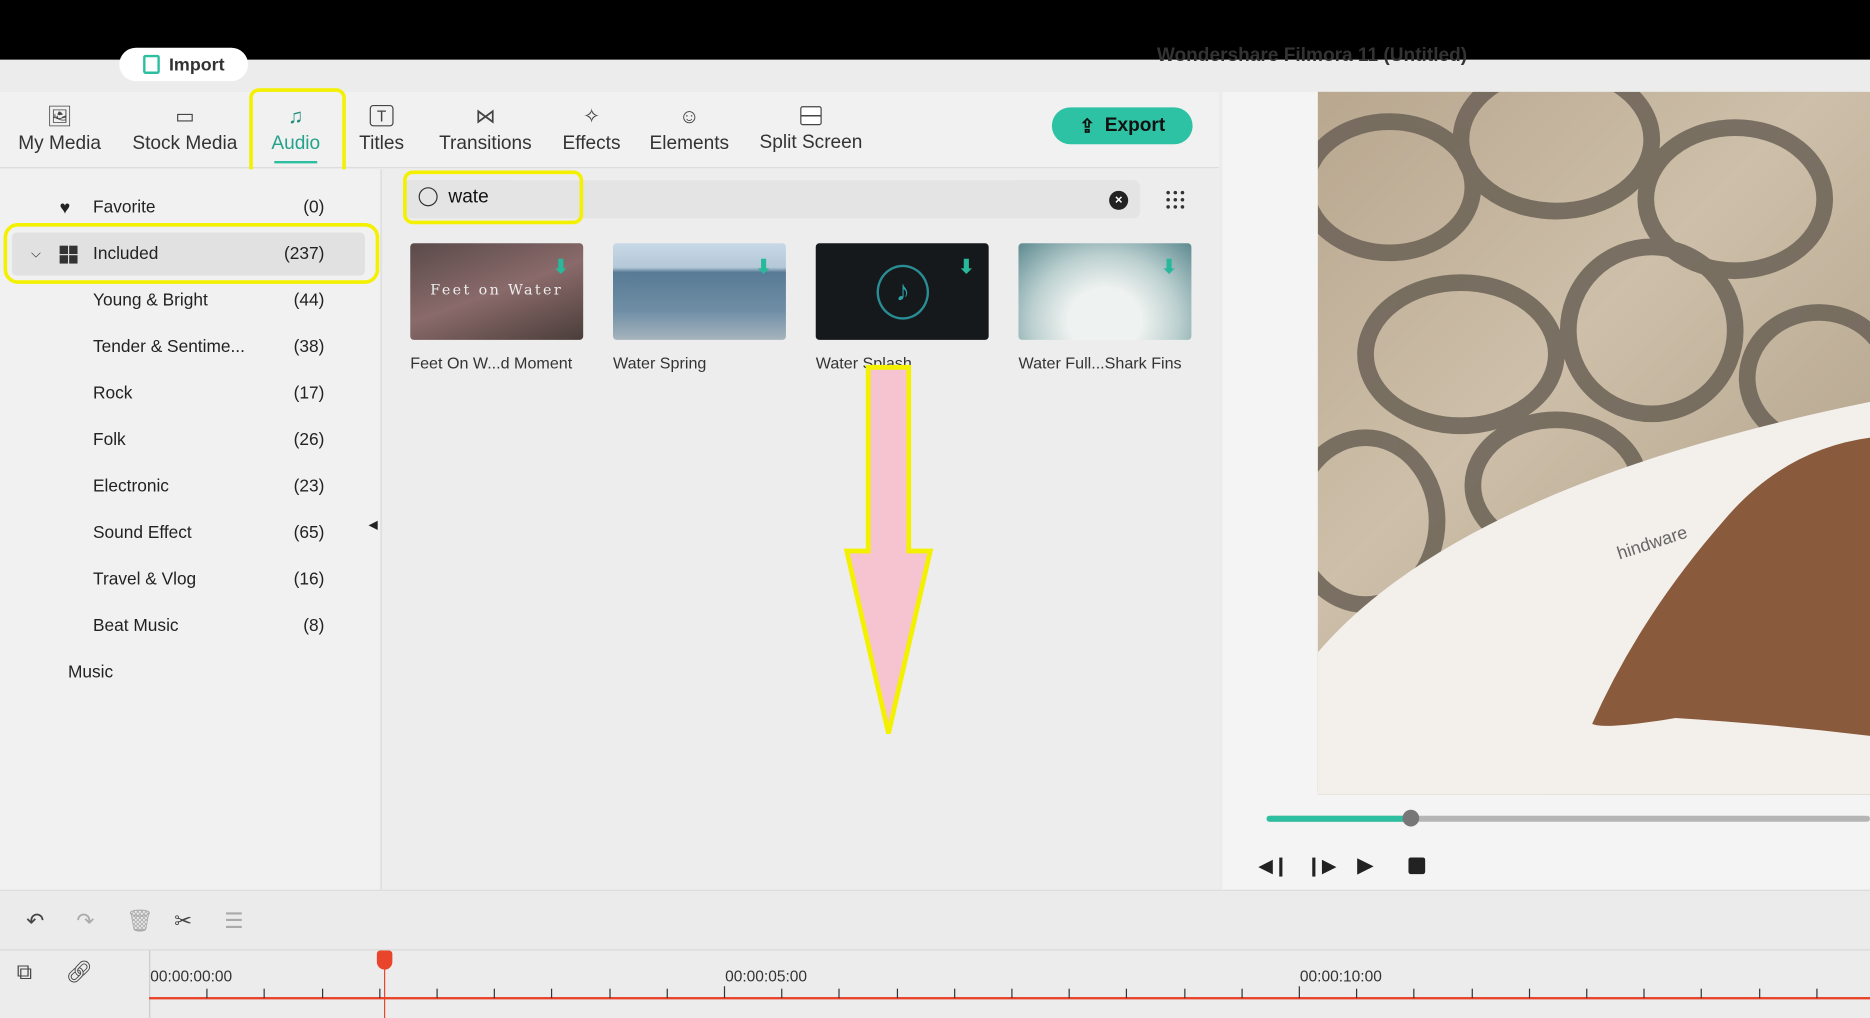  What do you see at coordinates (24, 972) in the screenshot?
I see `add-track-icon: ⧉` at bounding box center [24, 972].